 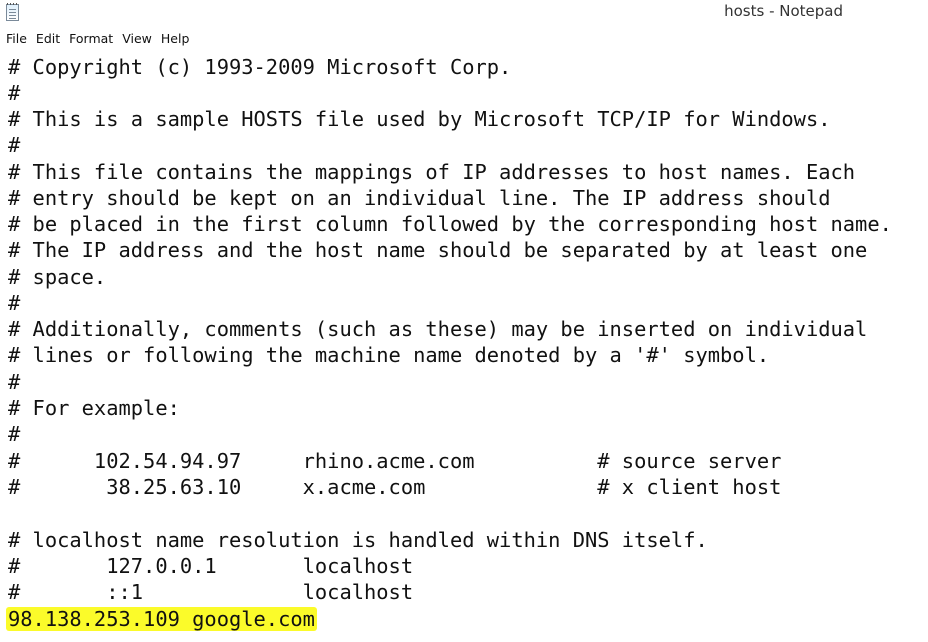 What do you see at coordinates (48, 38) in the screenshot?
I see `menu-edit: Edit` at bounding box center [48, 38].